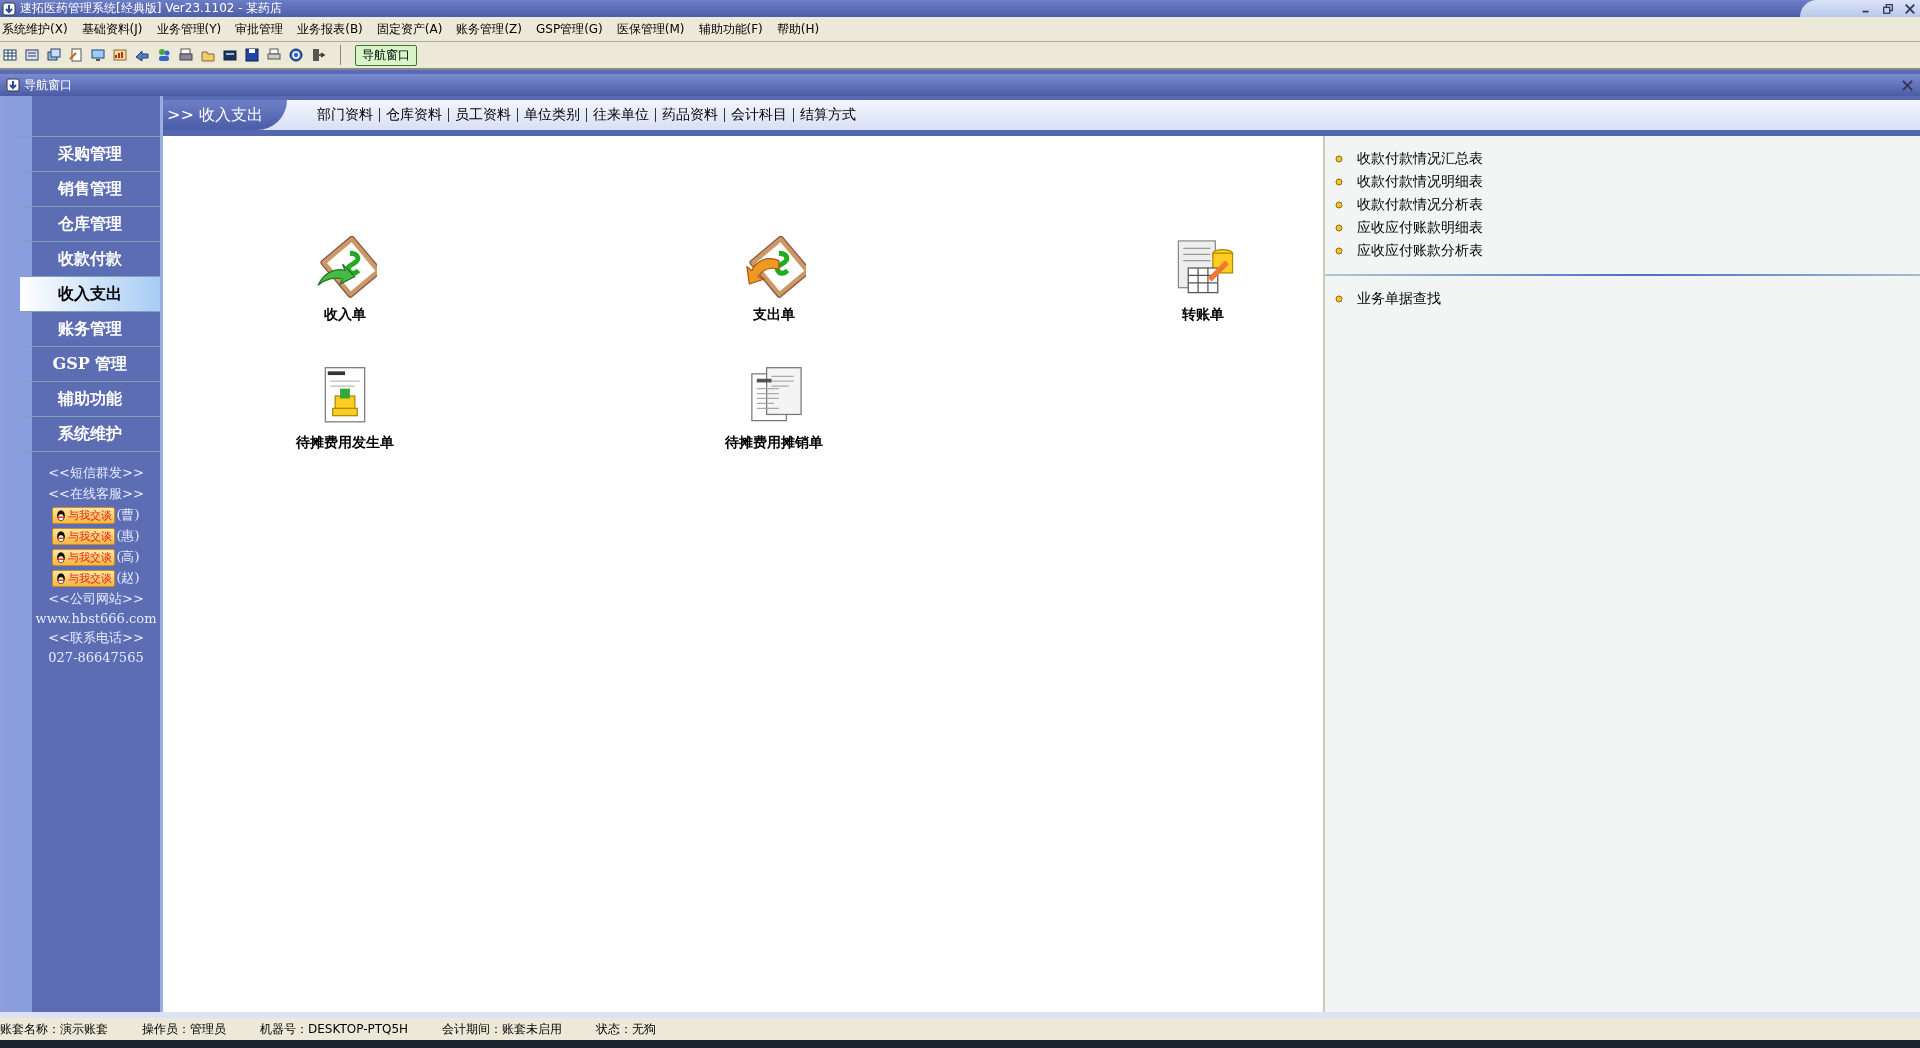  I want to click on sidebar-item: 销售管理, so click(90, 189).